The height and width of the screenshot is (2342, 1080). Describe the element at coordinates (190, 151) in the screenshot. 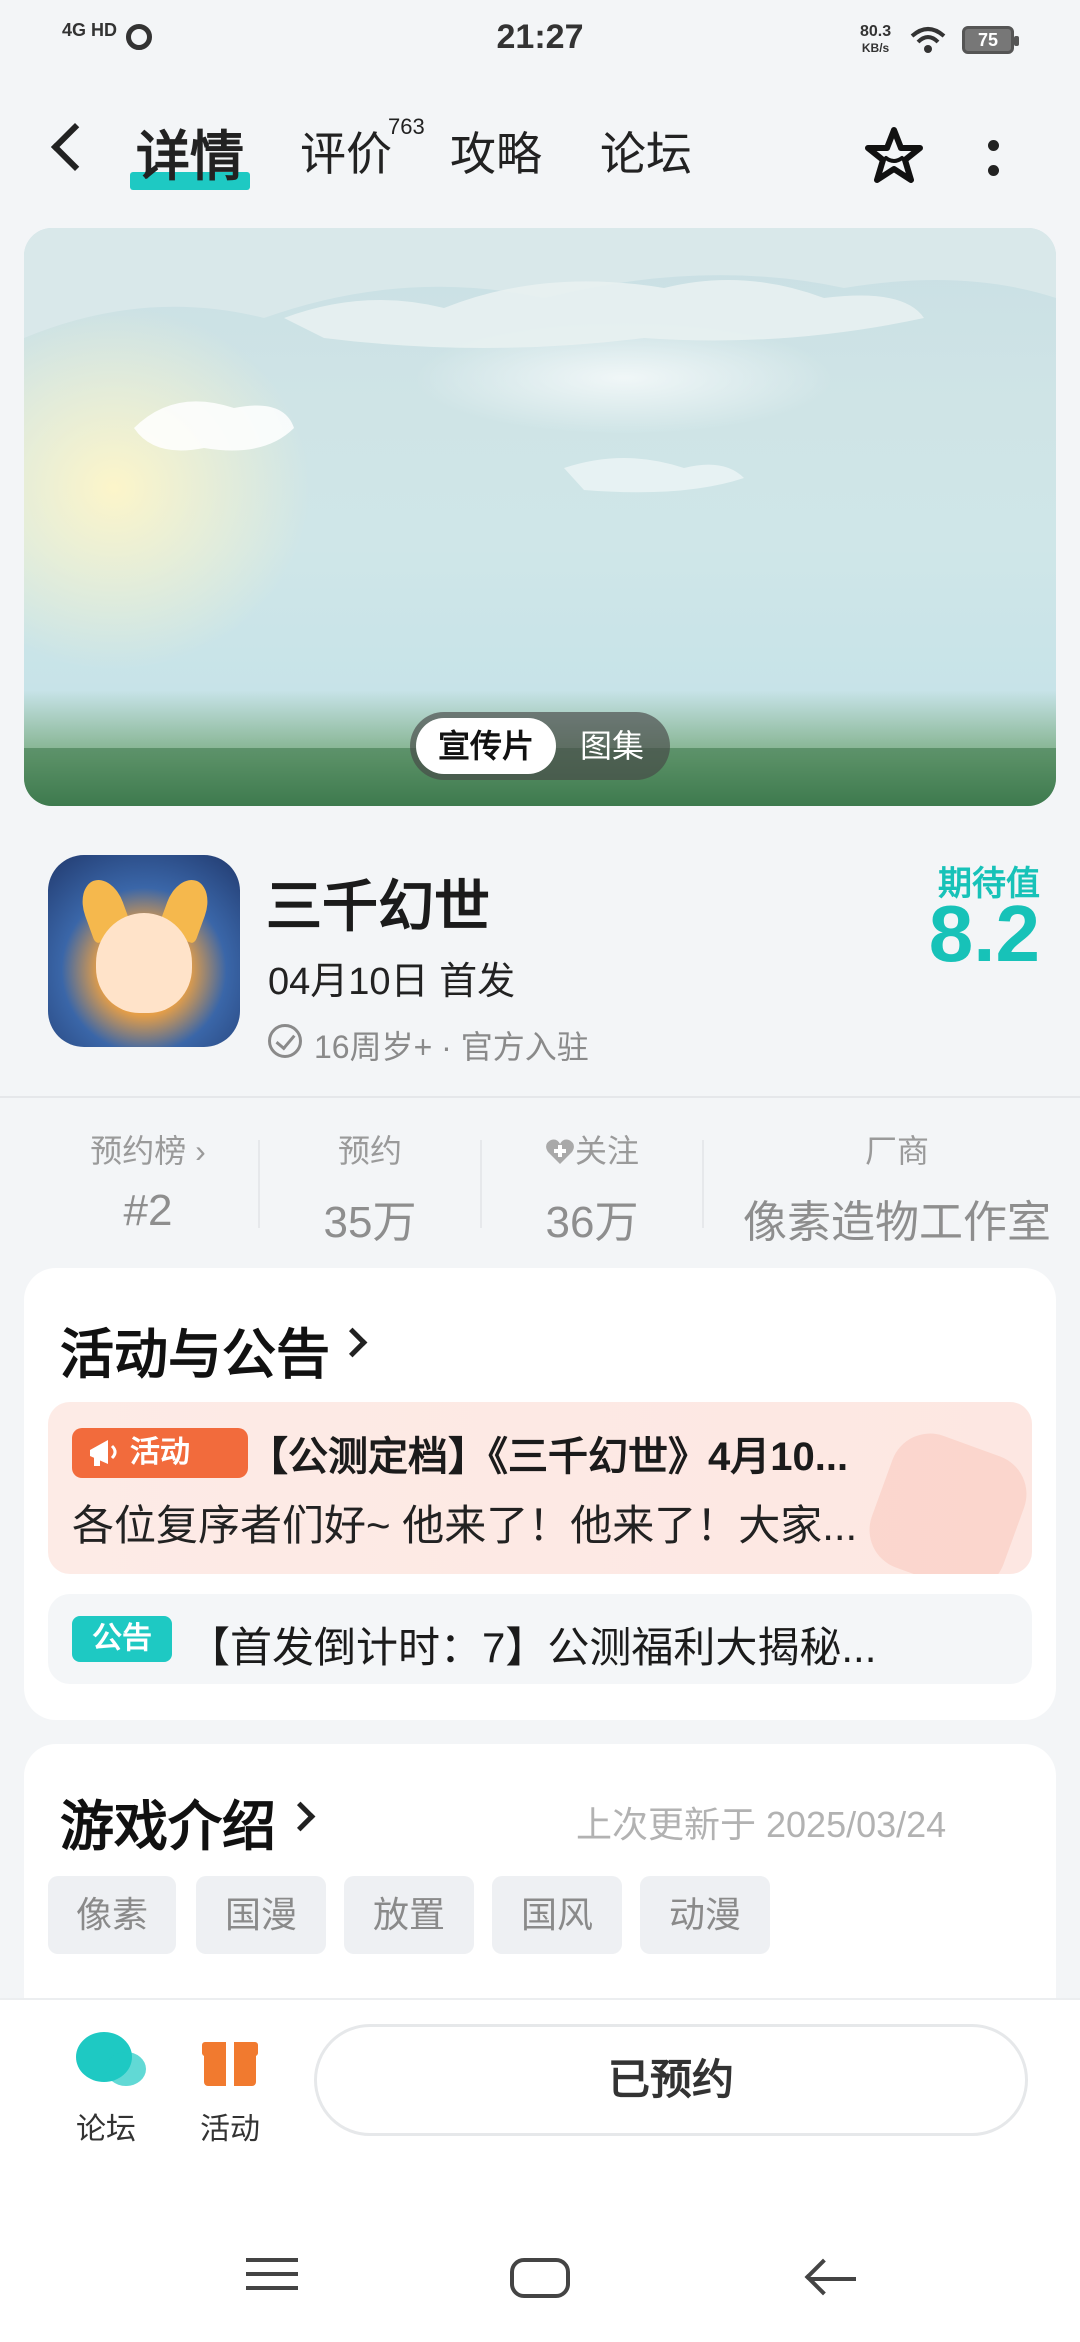

I see `tab-details: 详情` at that location.